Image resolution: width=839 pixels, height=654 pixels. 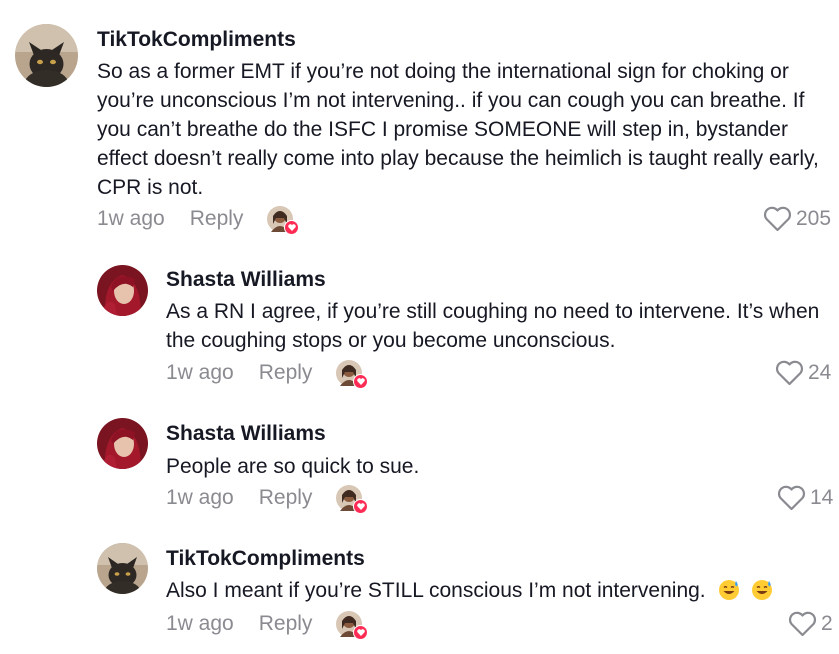 I want to click on like-count: 205, so click(x=814, y=218).